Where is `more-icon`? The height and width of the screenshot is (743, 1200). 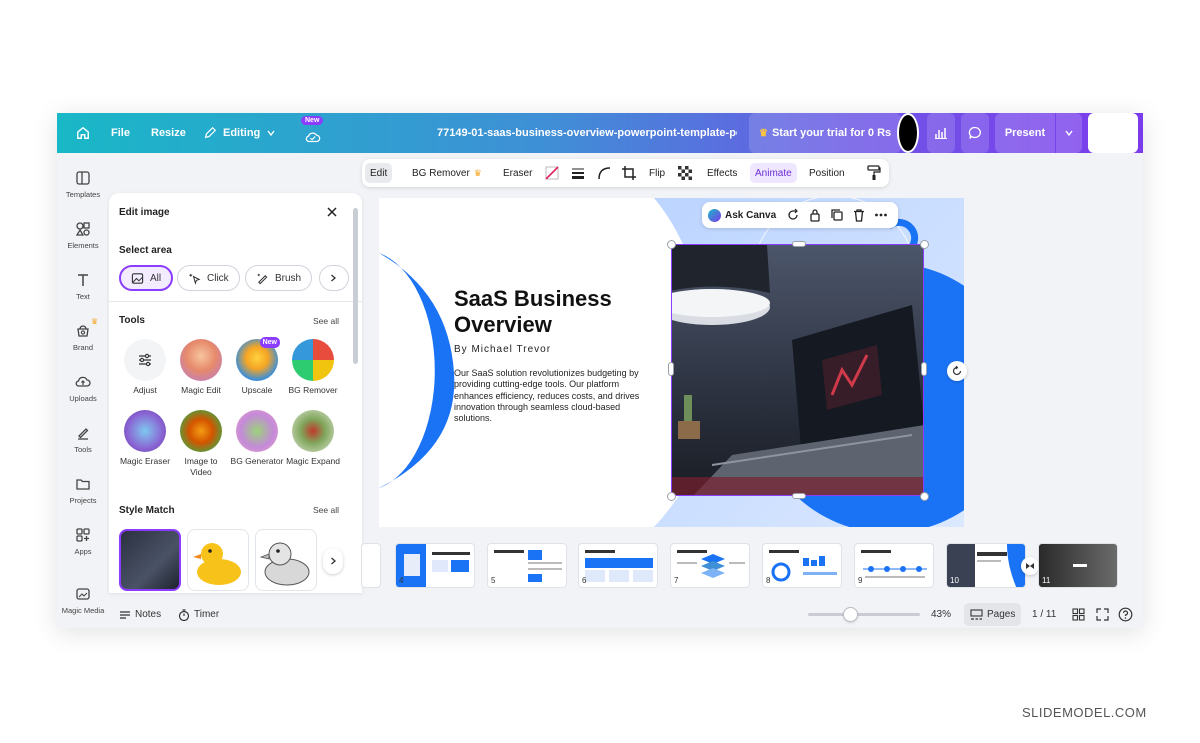 more-icon is located at coordinates (881, 215).